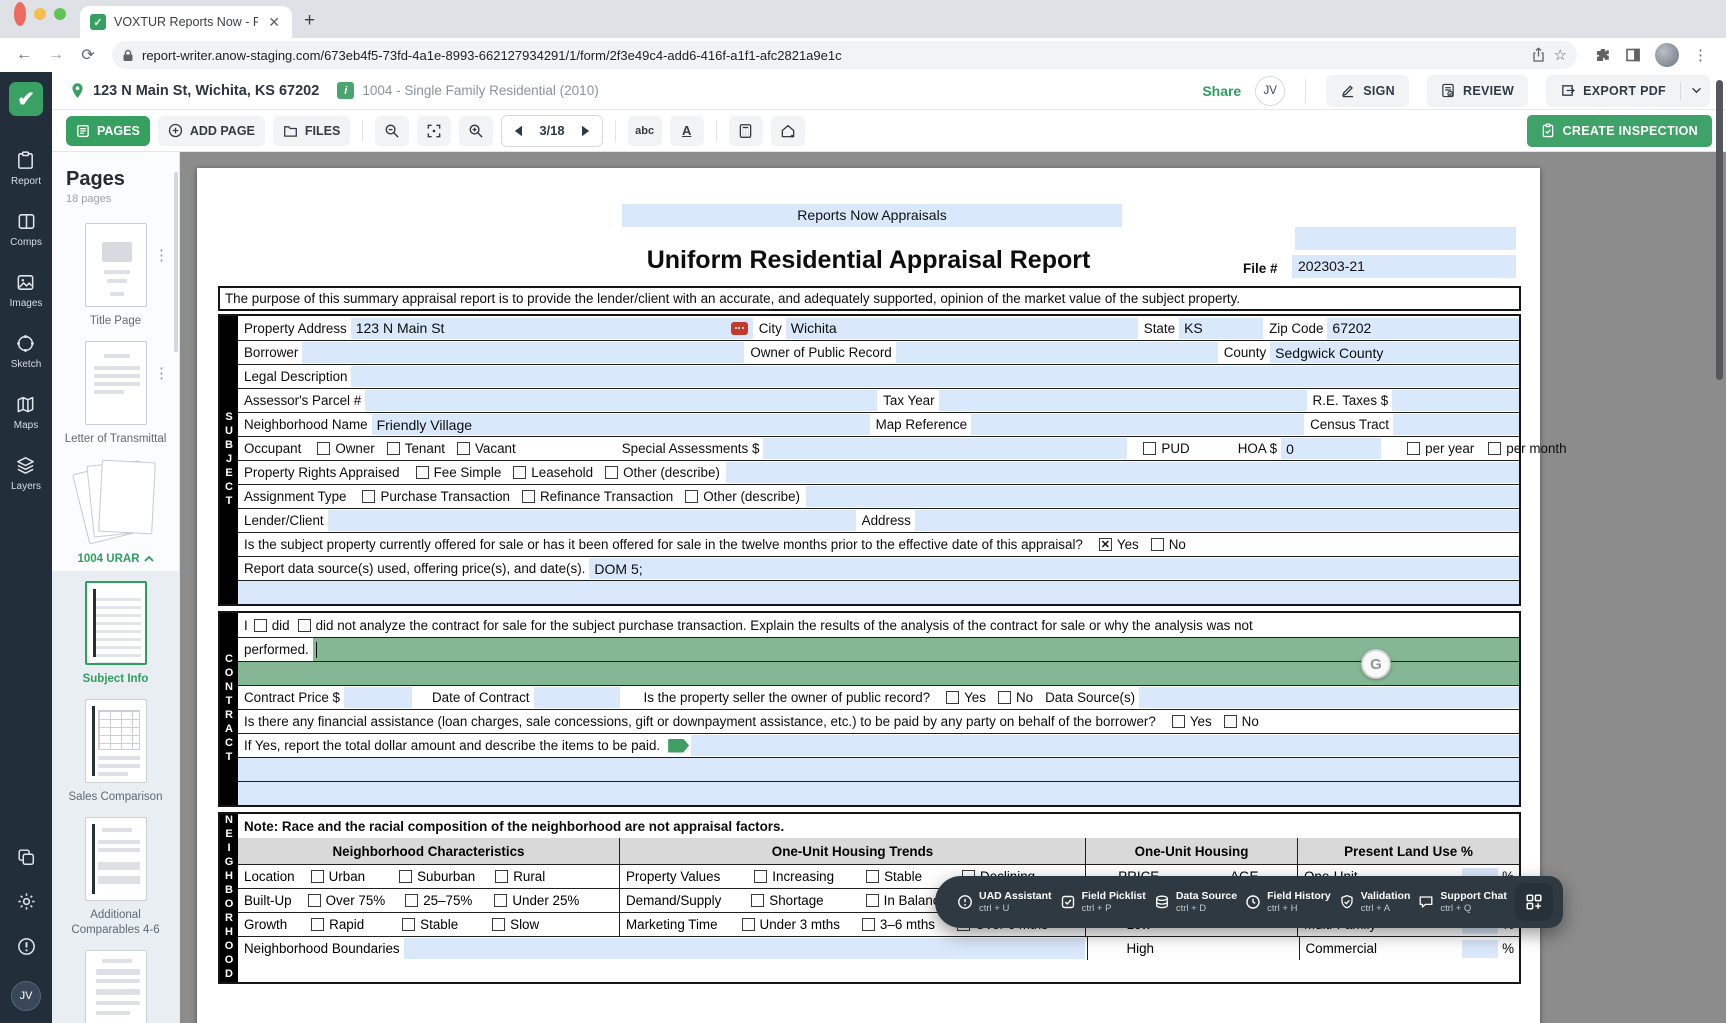 This screenshot has height=1023, width=1726. Describe the element at coordinates (868, 924) in the screenshot. I see `marketing-3-6-checkbox` at that location.